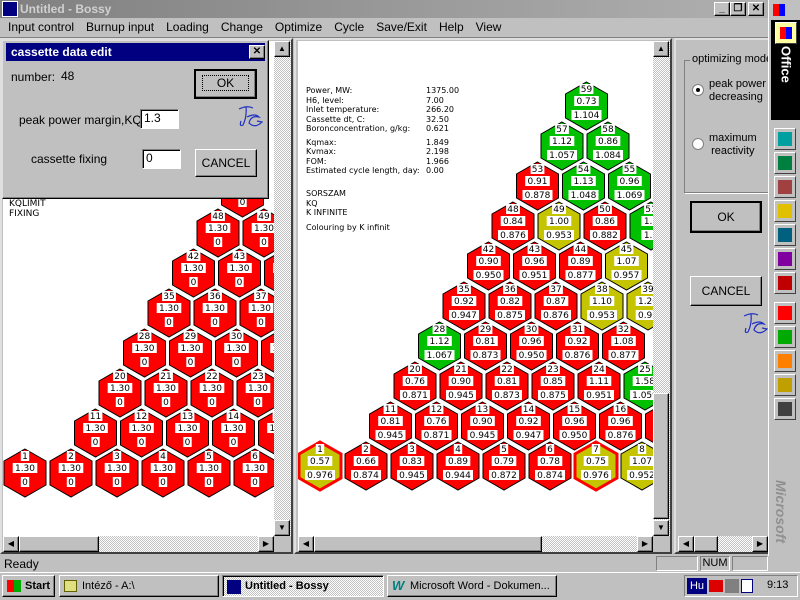  Describe the element at coordinates (785, 385) in the screenshot. I see `bank-icon` at that location.